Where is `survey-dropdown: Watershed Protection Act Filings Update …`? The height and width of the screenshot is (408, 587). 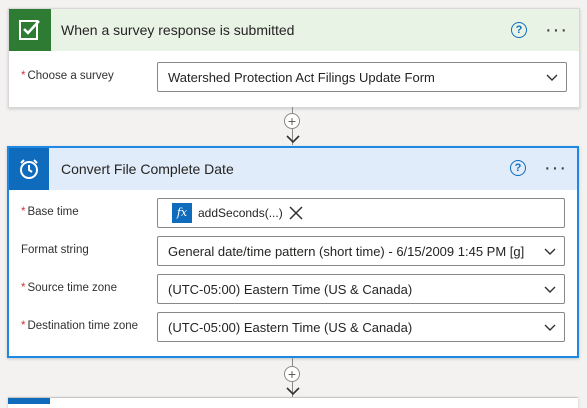 survey-dropdown: Watershed Protection Act Filings Update … is located at coordinates (362, 77).